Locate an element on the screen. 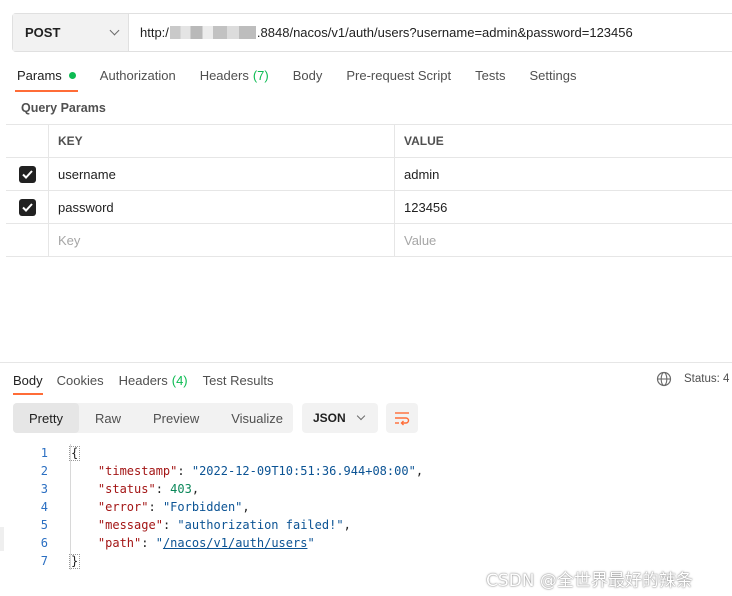 This screenshot has height=596, width=732. left-edge-artifact is located at coordinates (2, 539).